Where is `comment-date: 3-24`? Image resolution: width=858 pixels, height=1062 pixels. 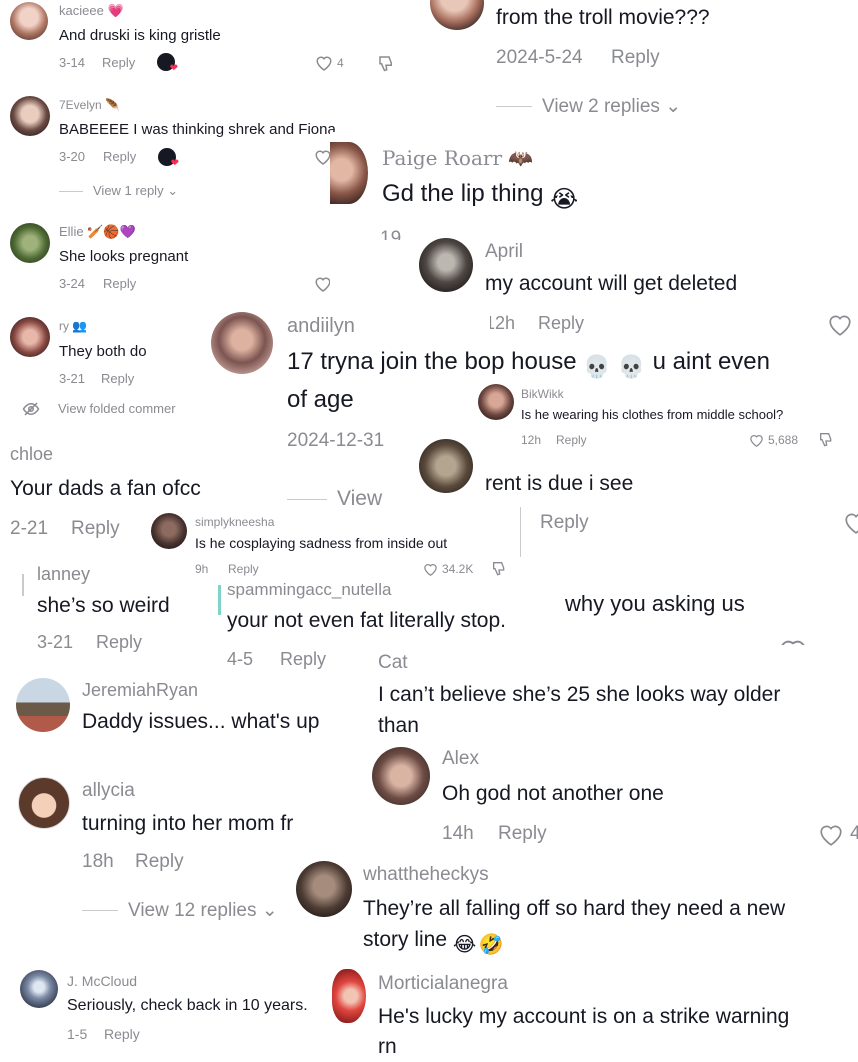
comment-date: 3-24 is located at coordinates (72, 283).